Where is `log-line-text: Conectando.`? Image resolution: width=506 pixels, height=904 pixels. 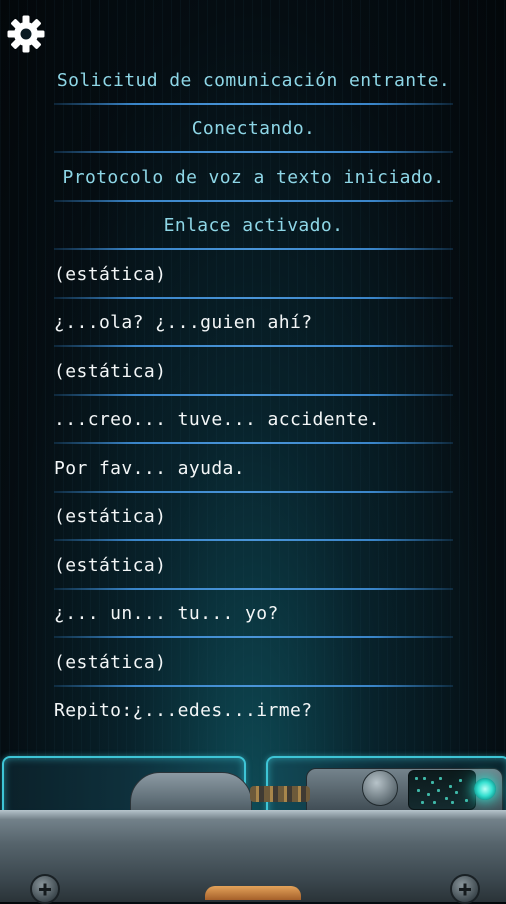 log-line-text: Conectando. is located at coordinates (253, 129).